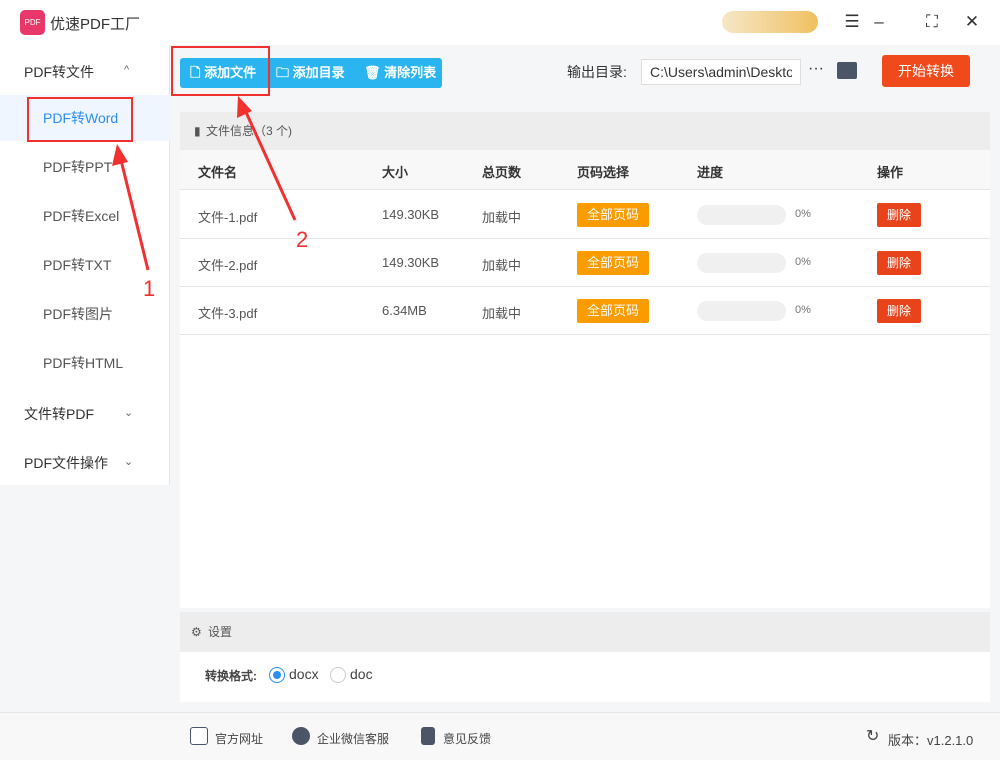  What do you see at coordinates (149, 288) in the screenshot?
I see `annotation-label-1: 1` at bounding box center [149, 288].